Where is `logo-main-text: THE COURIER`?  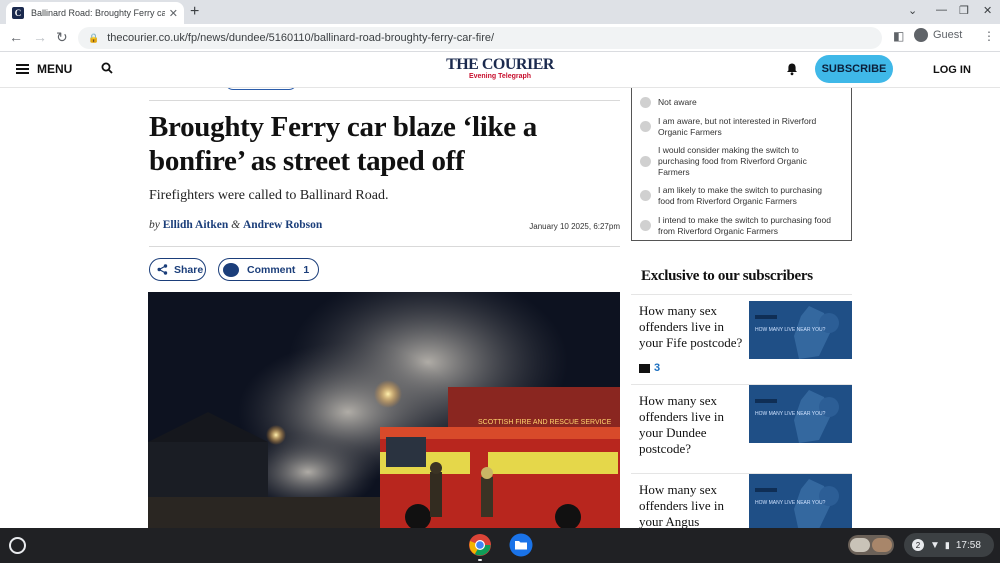
logo-main-text: THE COURIER is located at coordinates (500, 64).